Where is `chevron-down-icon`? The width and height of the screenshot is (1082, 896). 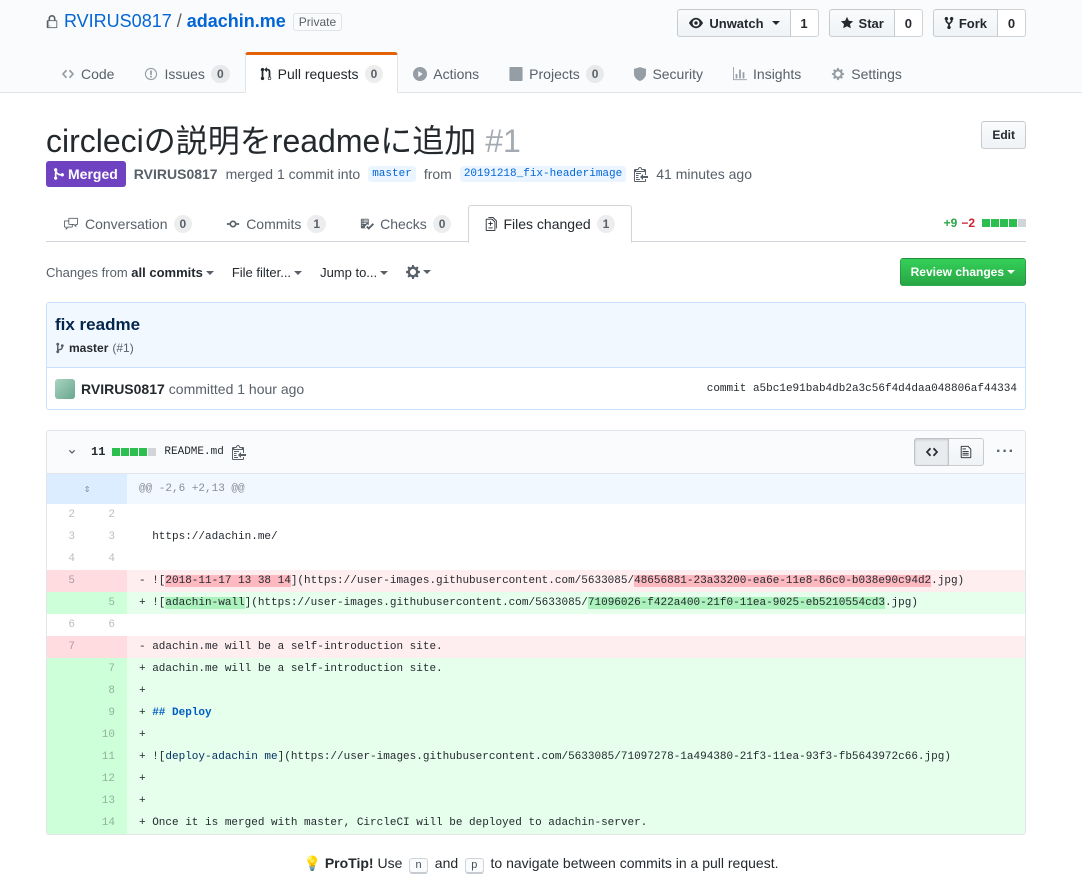 chevron-down-icon is located at coordinates (72, 452).